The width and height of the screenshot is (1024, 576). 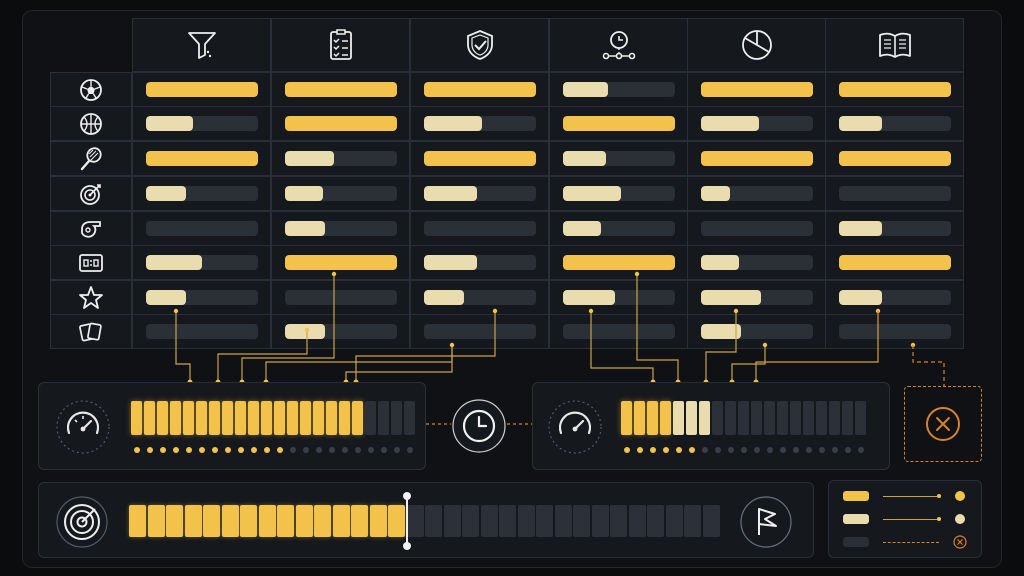 I want to click on flag-icon, so click(x=766, y=522).